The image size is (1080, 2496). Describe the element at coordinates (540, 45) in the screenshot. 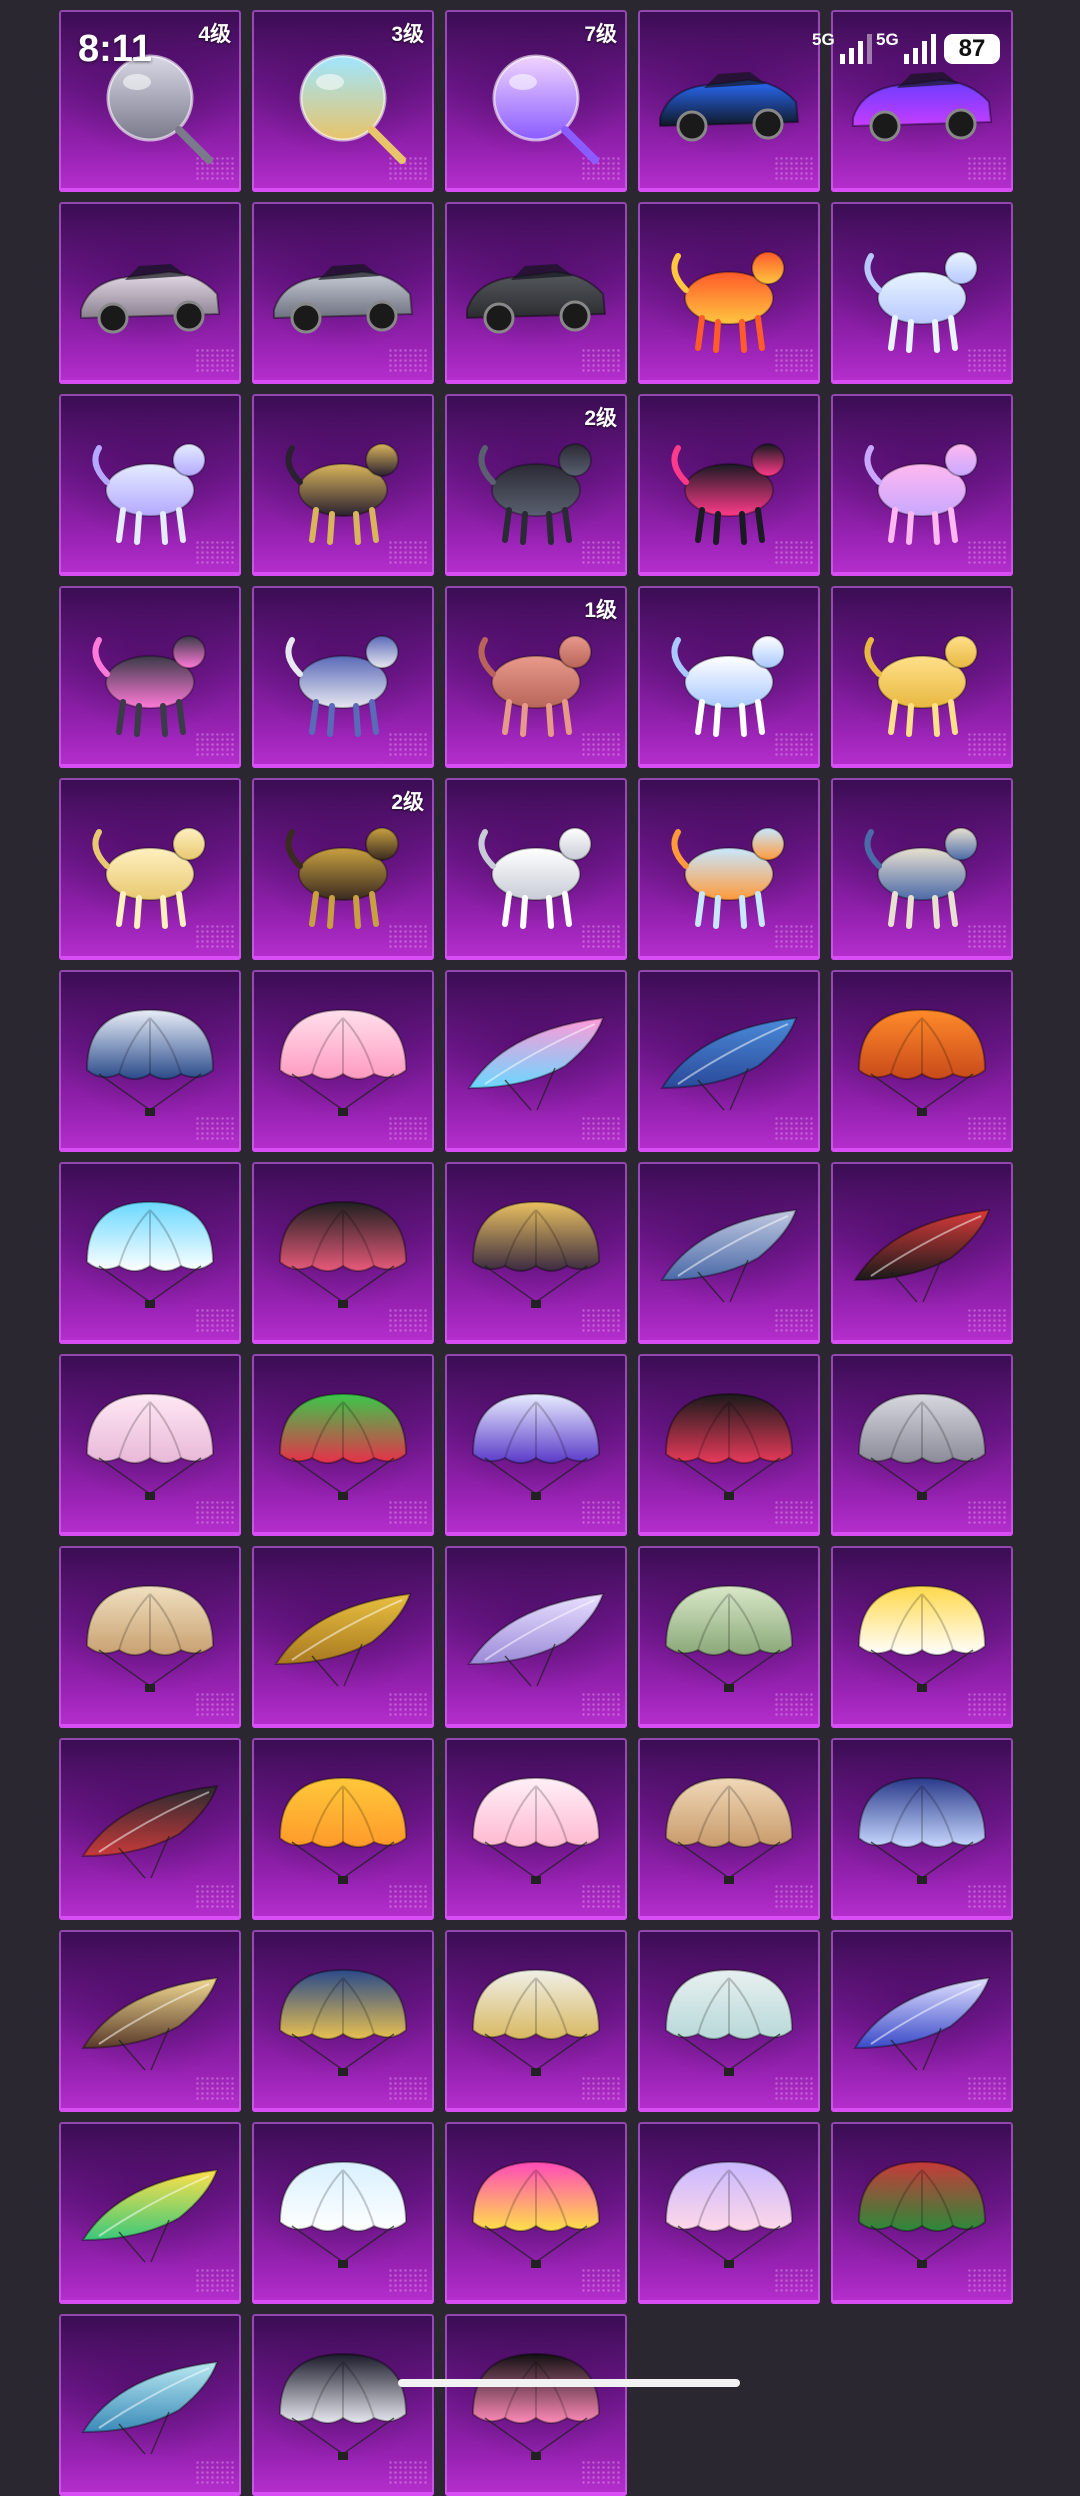

I see `status-bar: 8:11 5G 5G 87` at that location.